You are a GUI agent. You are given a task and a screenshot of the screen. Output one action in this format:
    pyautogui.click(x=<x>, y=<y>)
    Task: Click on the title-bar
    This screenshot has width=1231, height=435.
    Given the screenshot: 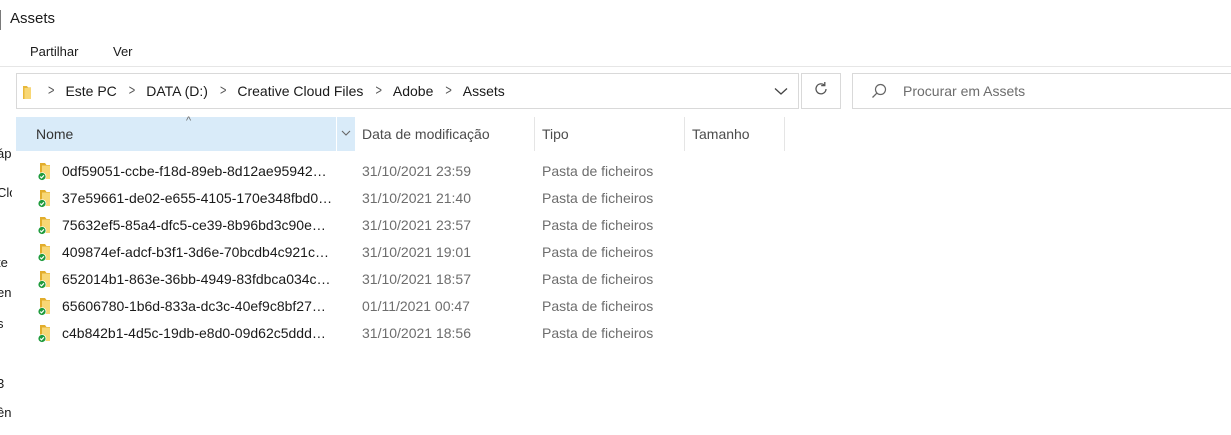 What is the action you would take?
    pyautogui.click(x=615, y=19)
    